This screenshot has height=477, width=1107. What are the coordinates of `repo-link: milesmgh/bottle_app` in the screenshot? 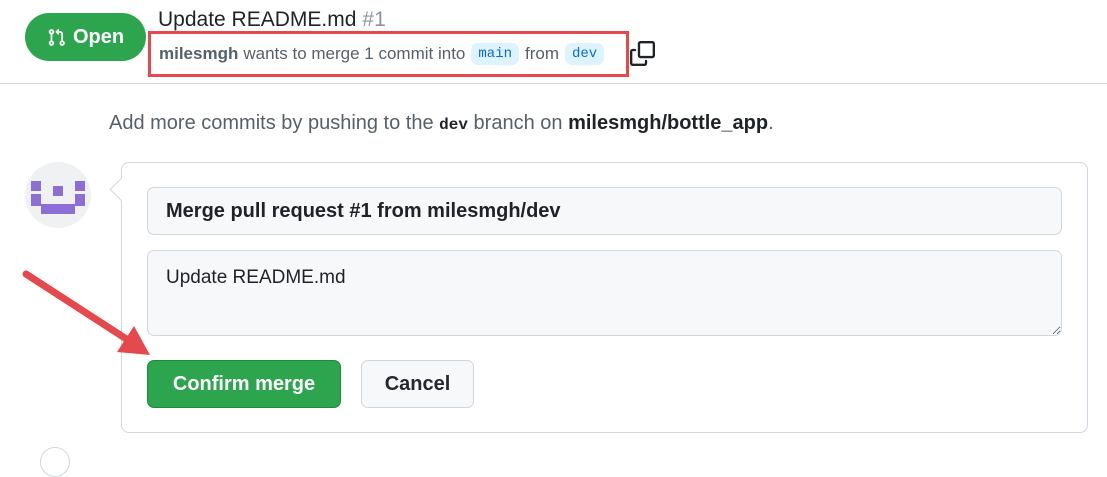 It's located at (668, 123).